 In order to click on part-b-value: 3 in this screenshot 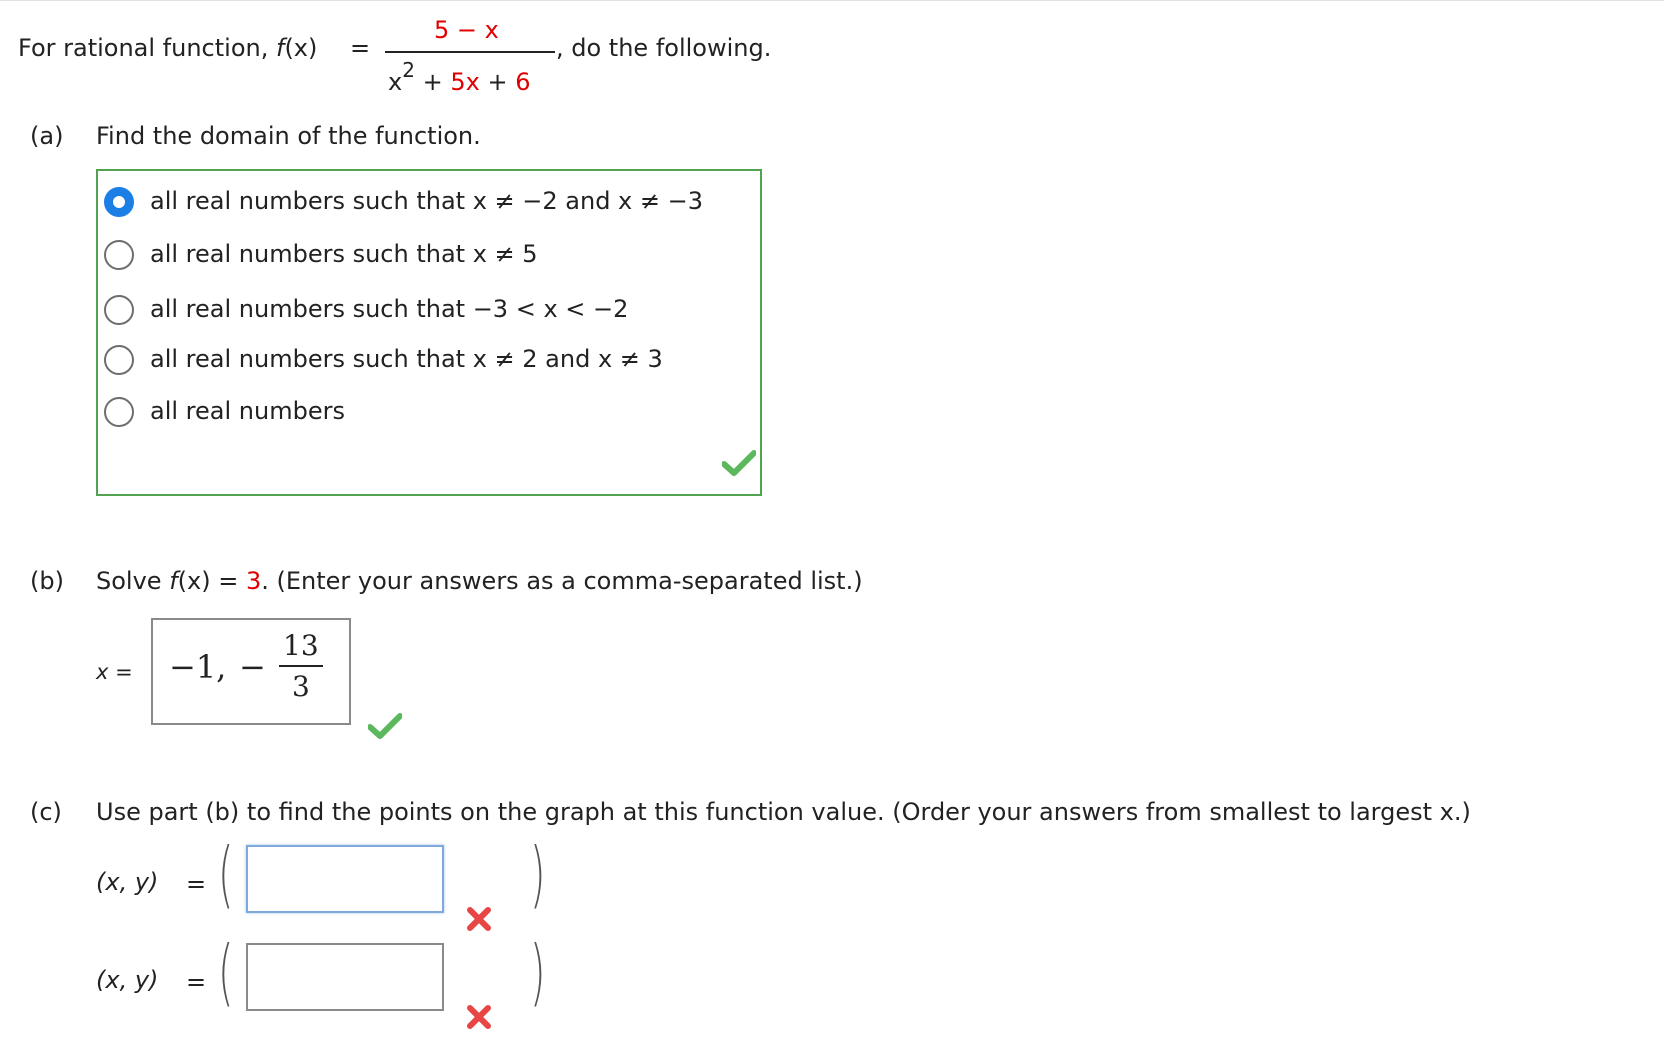, I will do `click(253, 581)`.